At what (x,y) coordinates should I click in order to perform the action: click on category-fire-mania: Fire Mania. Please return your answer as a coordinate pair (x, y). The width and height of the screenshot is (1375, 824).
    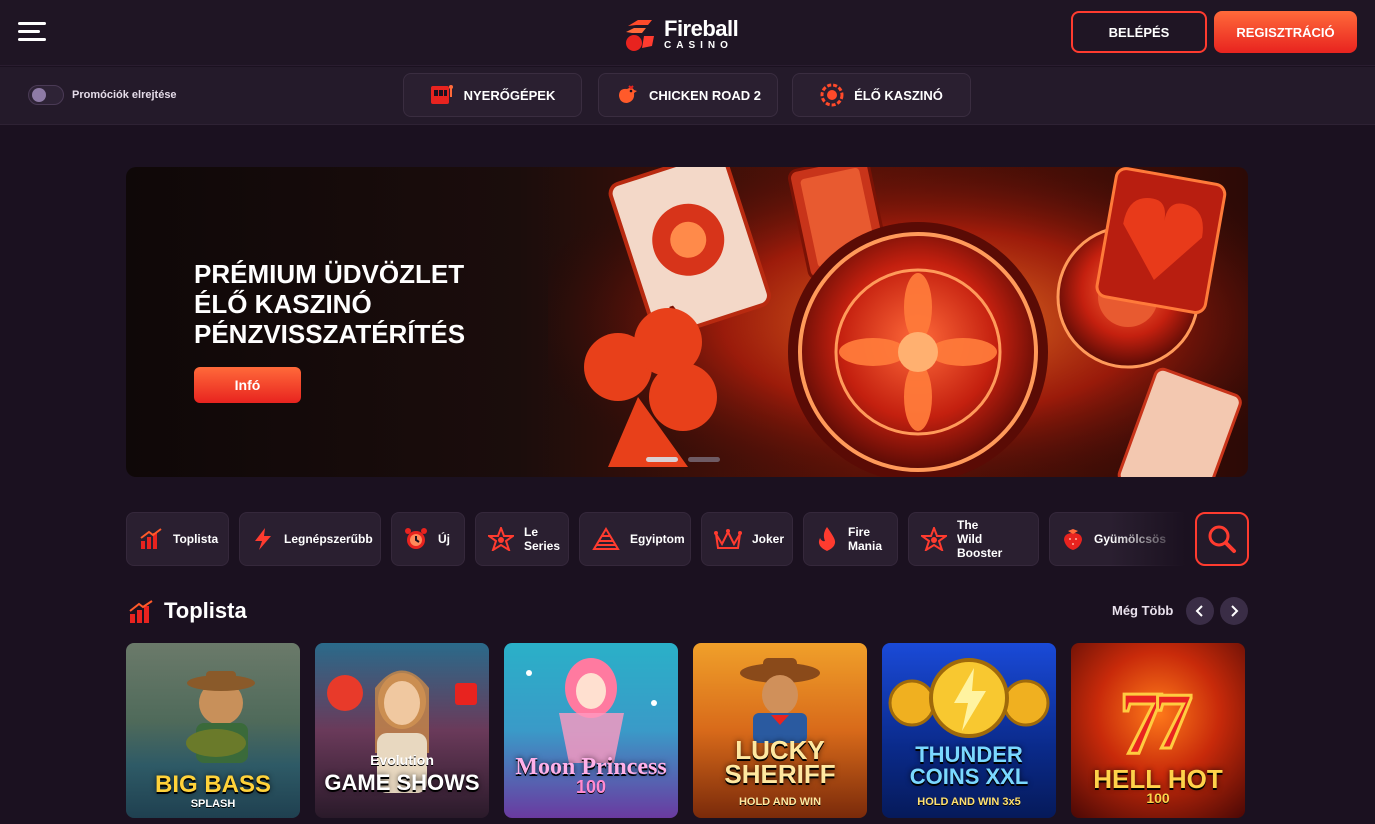
    Looking at the image, I should click on (850, 539).